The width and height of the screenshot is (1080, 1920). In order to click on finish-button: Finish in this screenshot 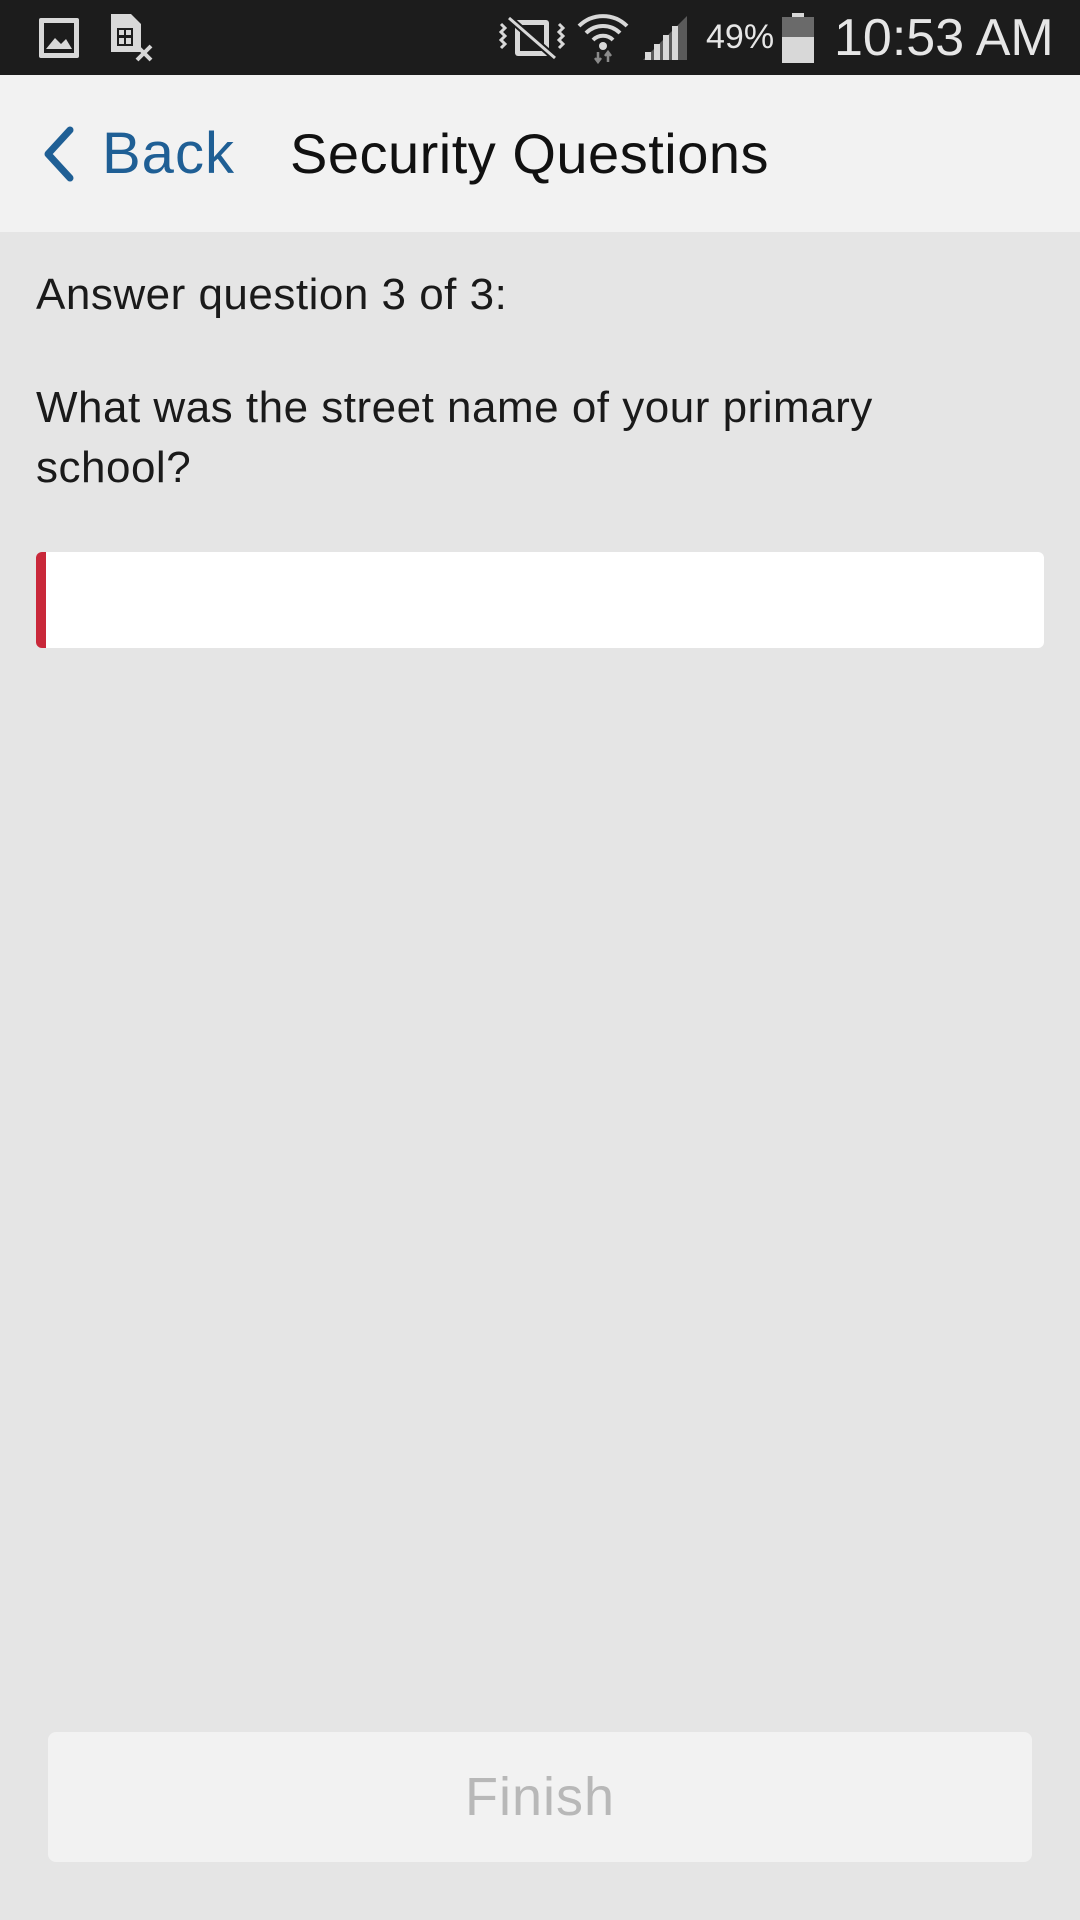, I will do `click(540, 1797)`.